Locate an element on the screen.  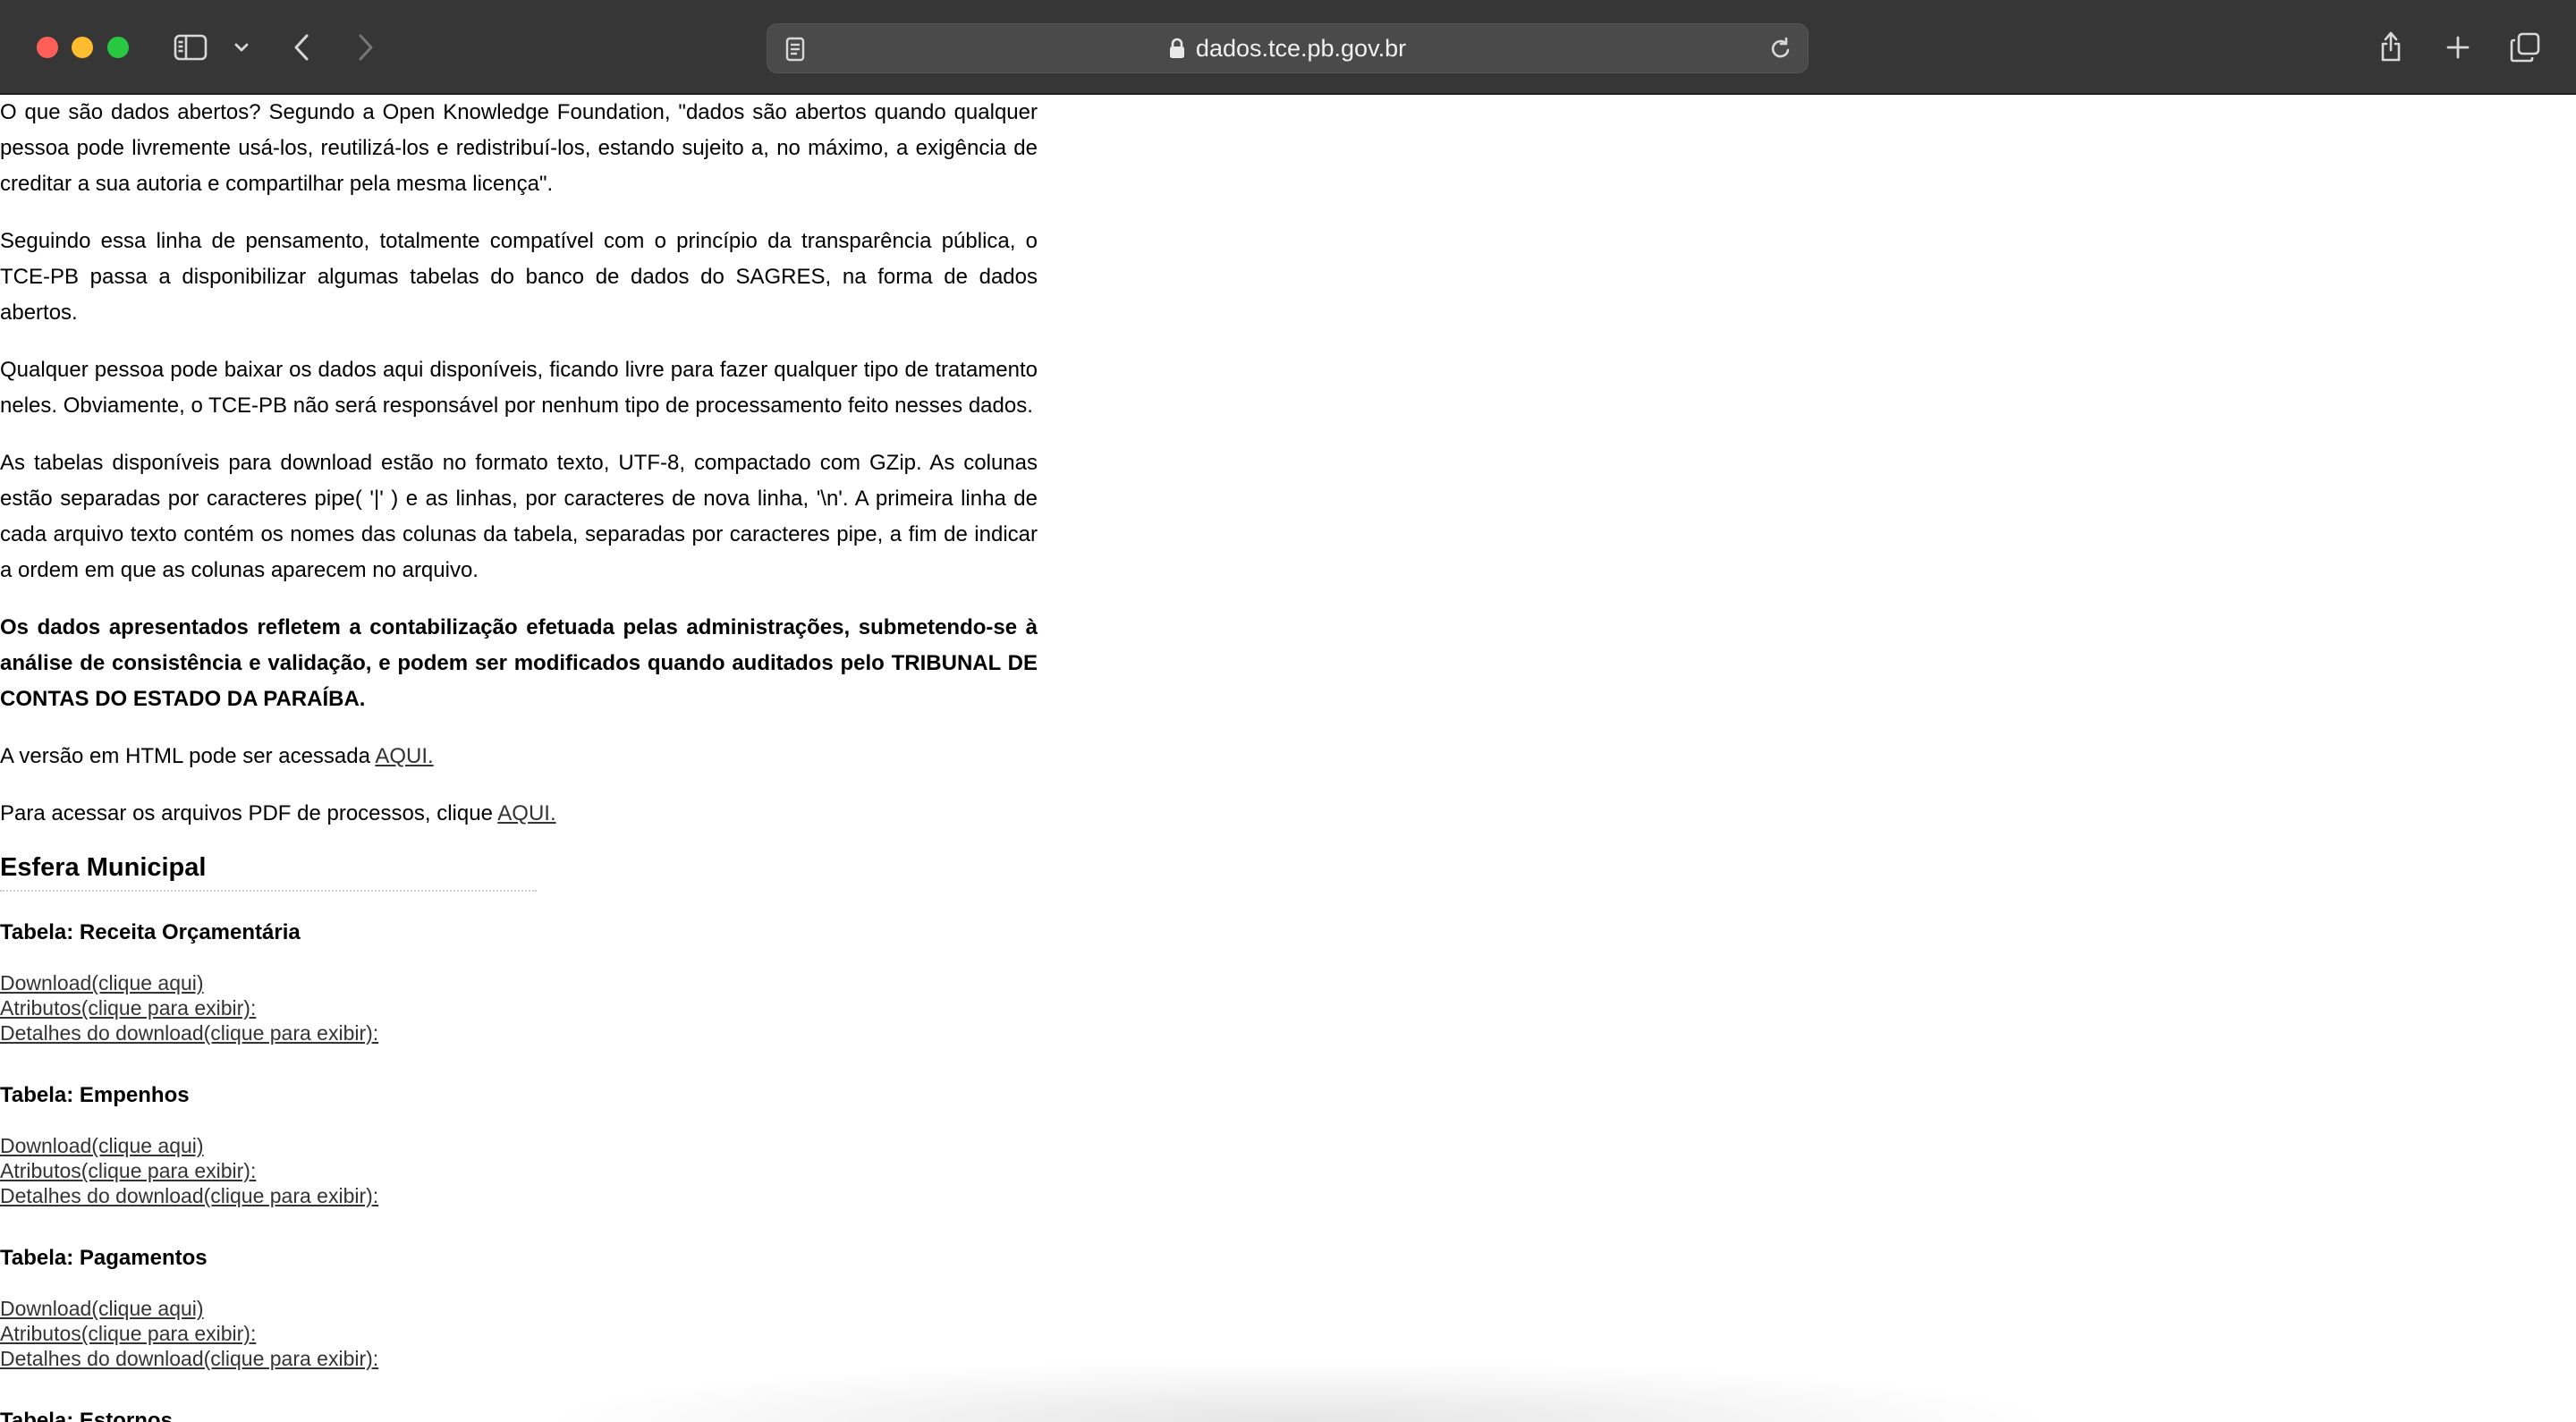
reload-icon is located at coordinates (1781, 49).